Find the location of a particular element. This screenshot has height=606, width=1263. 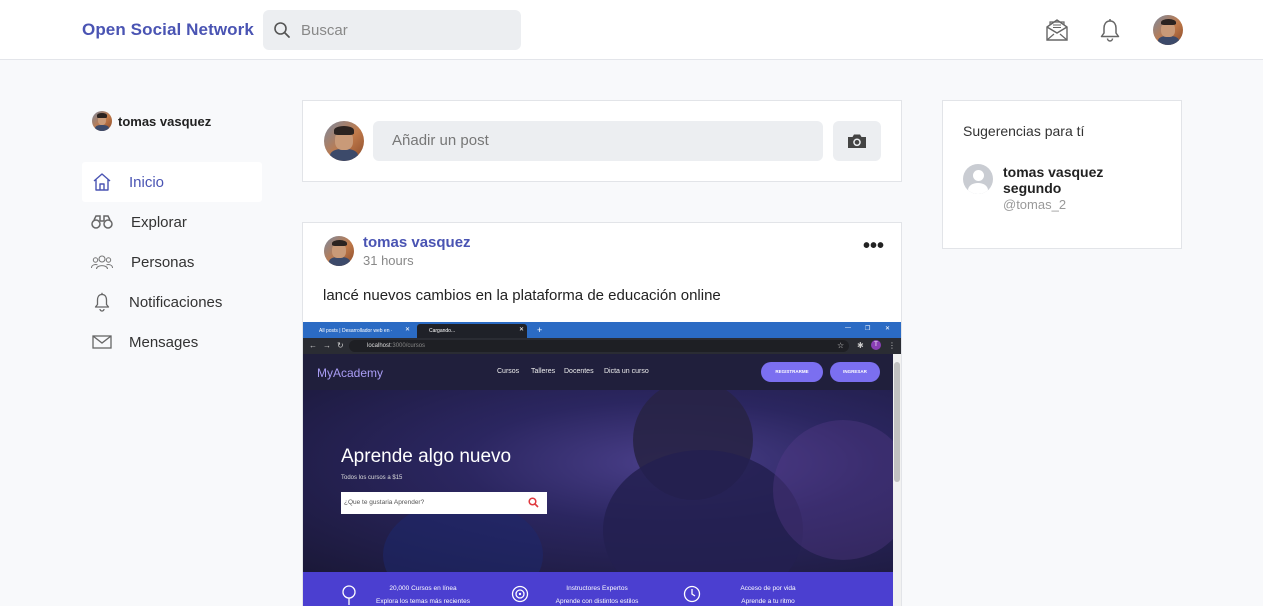

sidebar-item-mensages: Mensages is located at coordinates (172, 342).